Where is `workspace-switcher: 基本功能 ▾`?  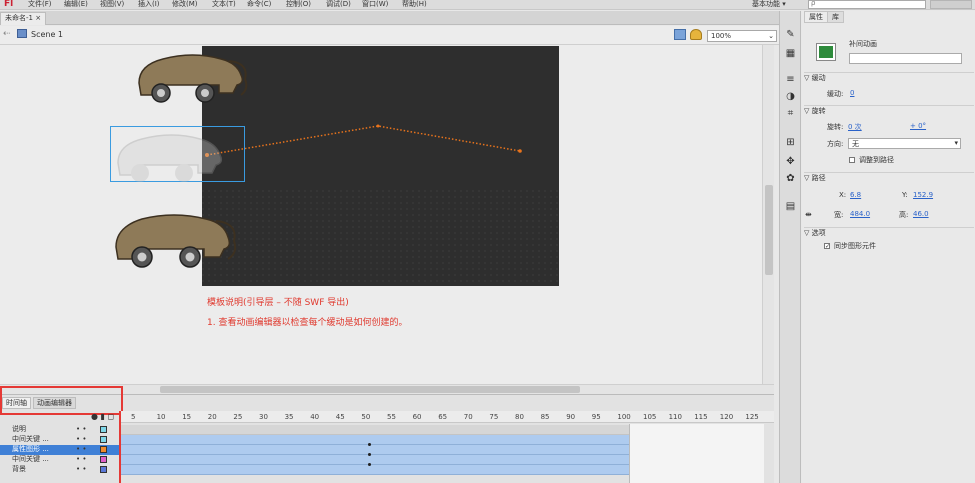
workspace-switcher: 基本功能 ▾ is located at coordinates (769, 4).